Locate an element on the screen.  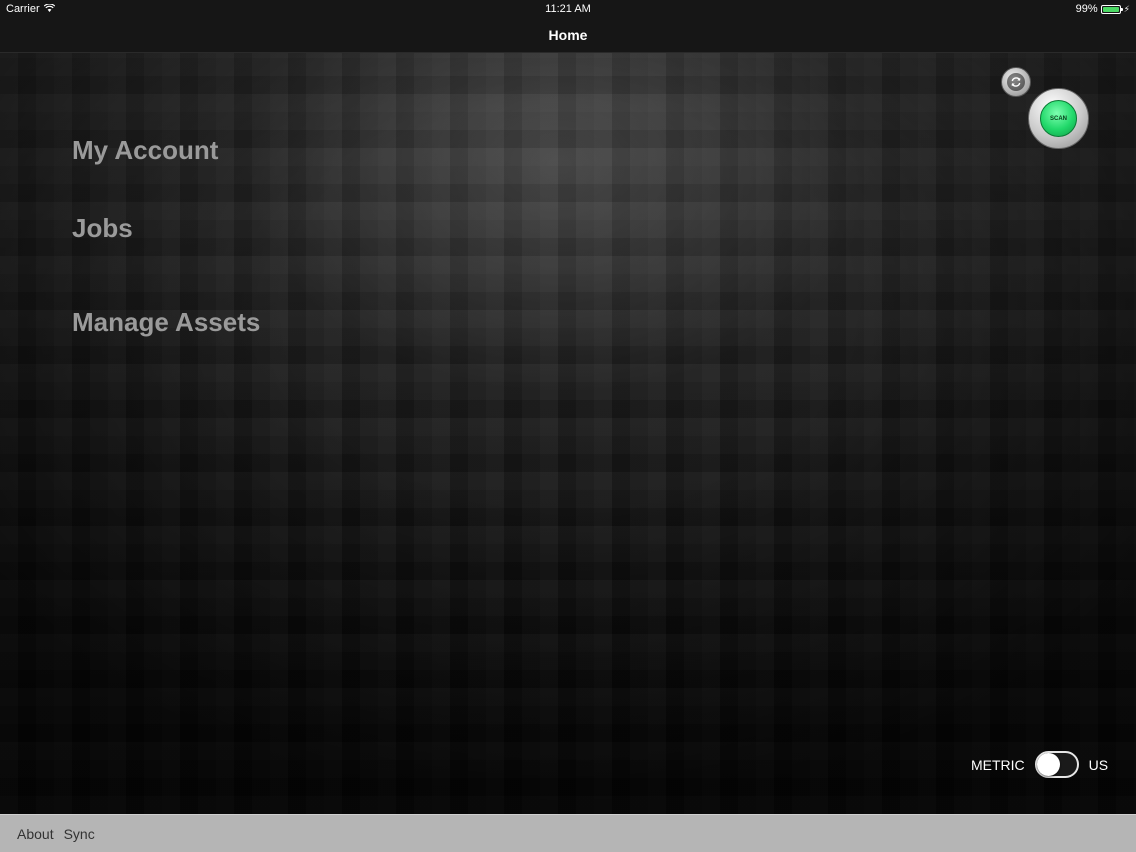
page-title: Home is located at coordinates (568, 35).